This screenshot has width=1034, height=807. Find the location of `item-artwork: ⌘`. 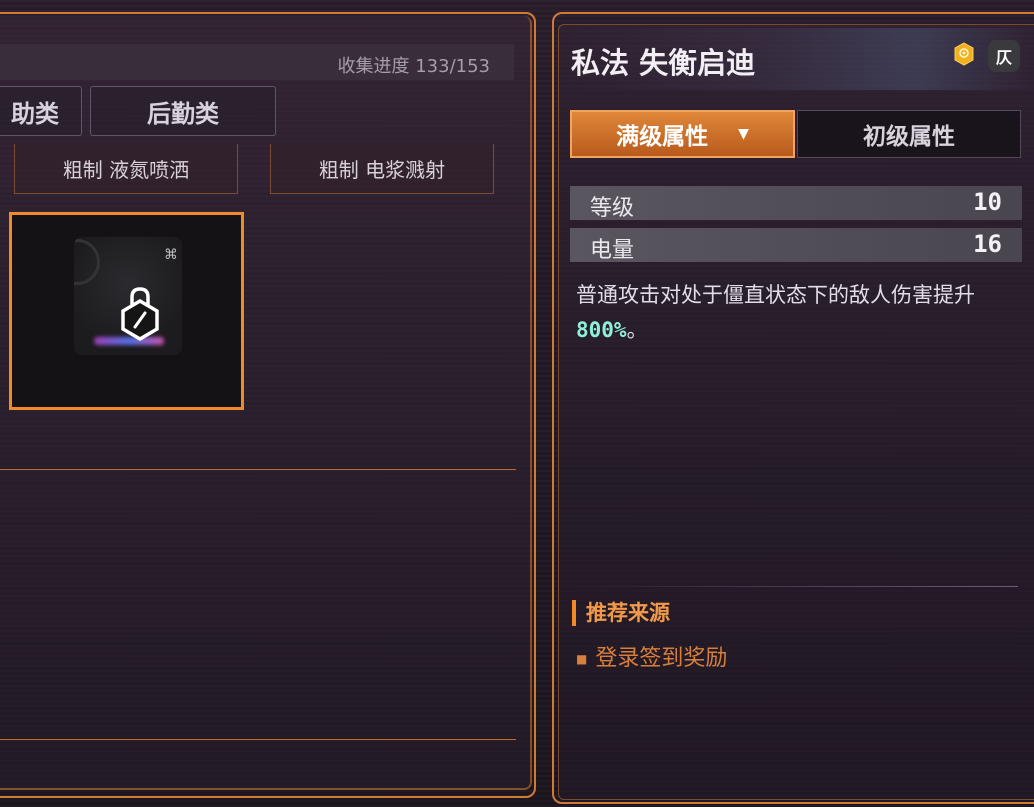

item-artwork: ⌘ is located at coordinates (128, 296).